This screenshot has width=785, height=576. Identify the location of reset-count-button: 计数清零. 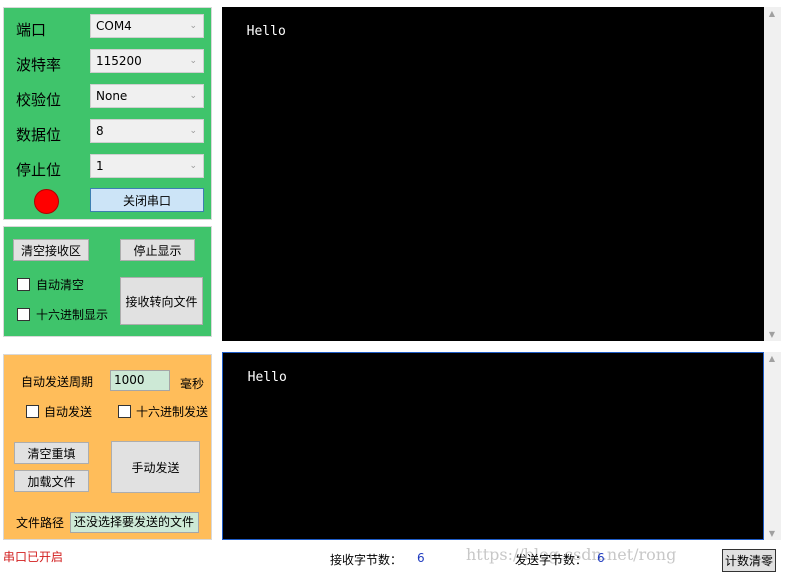
(749, 560).